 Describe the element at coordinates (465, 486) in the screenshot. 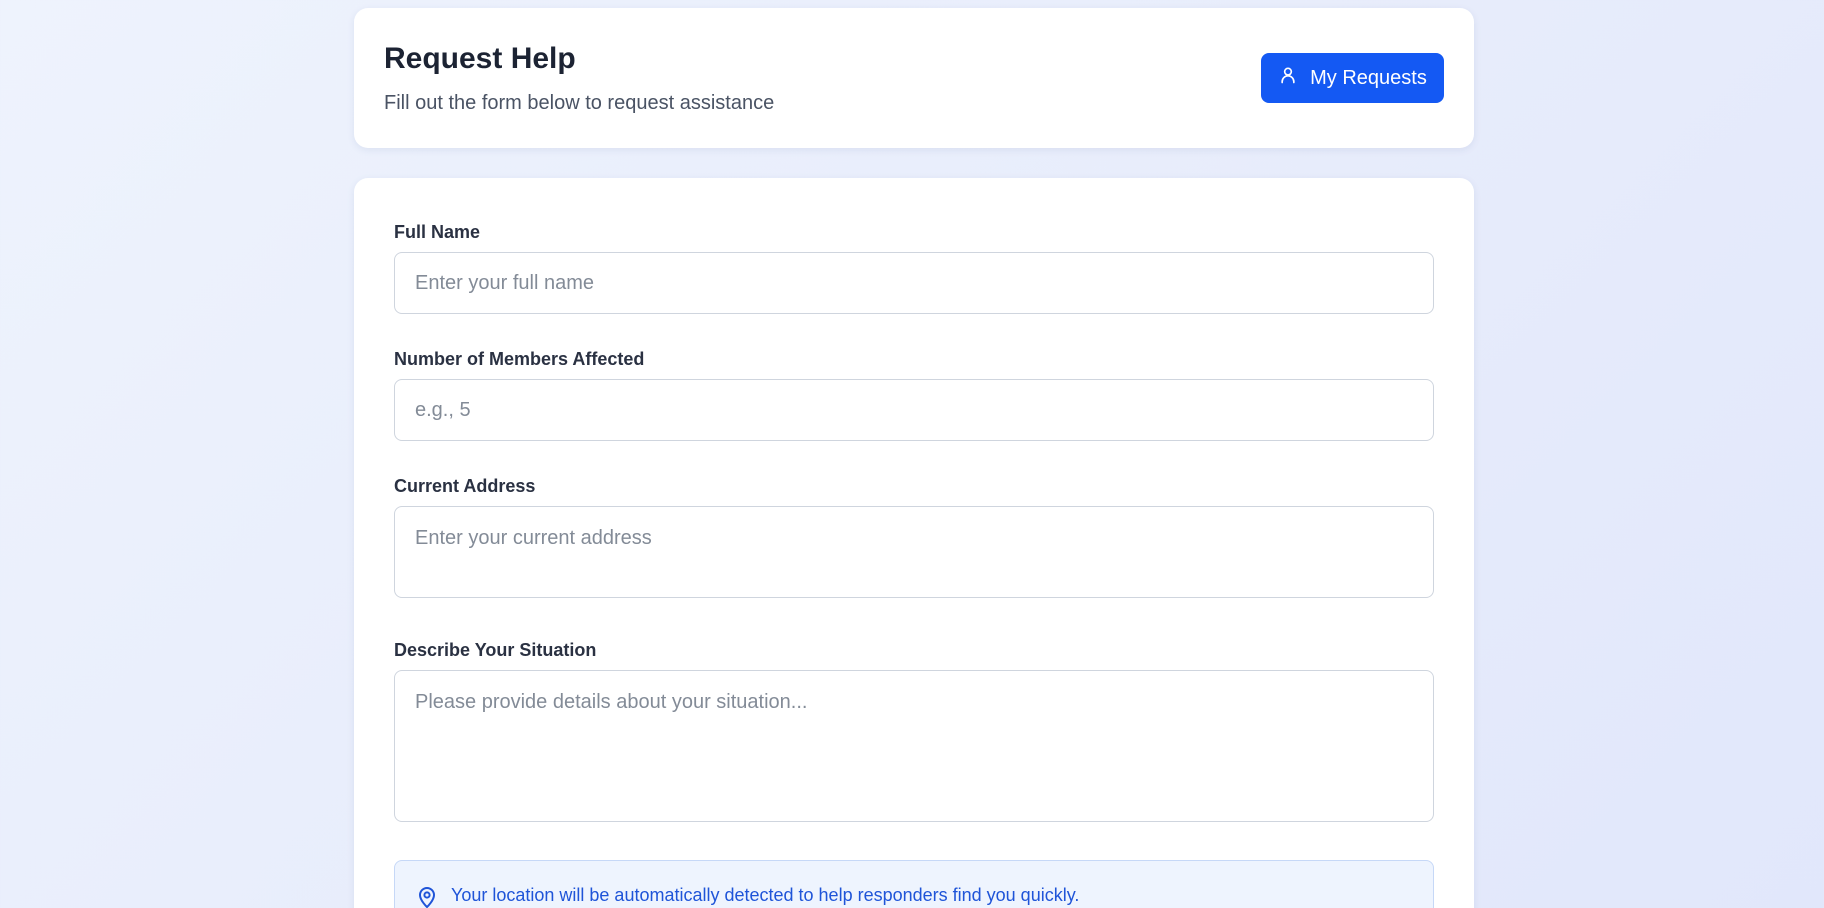

I see `address-label: Current Address` at that location.